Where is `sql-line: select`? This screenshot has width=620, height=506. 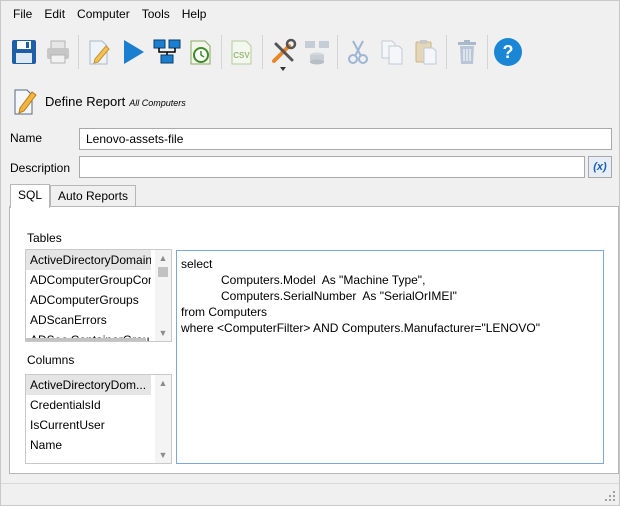
sql-line: select is located at coordinates (197, 264).